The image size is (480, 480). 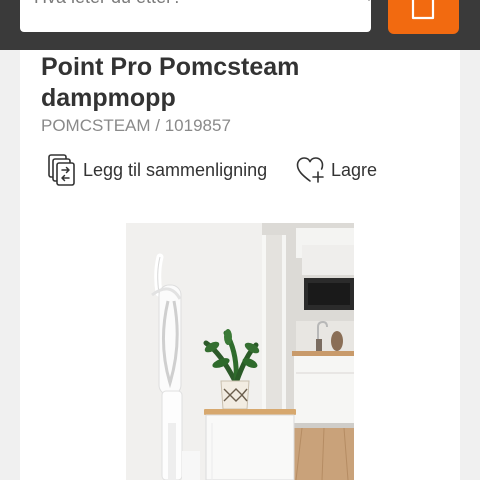 I want to click on save-button: Lagre, so click(x=351, y=170).